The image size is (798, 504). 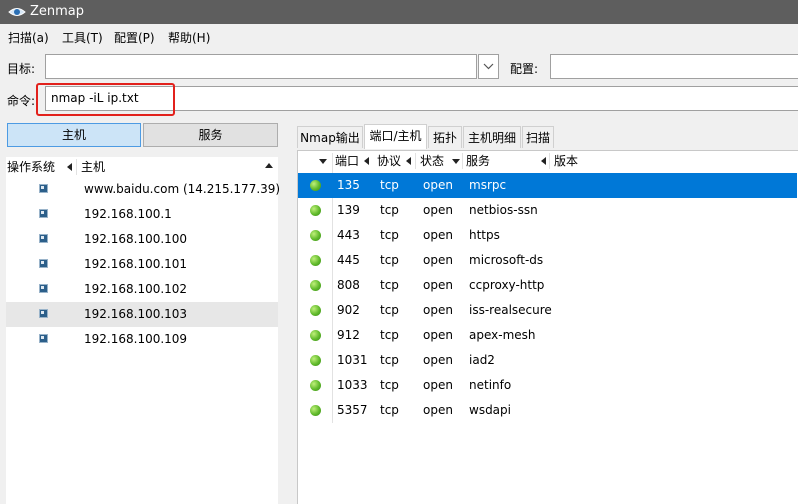 I want to click on port-row: 912 tcp open apex-mesh, so click(x=547, y=335).